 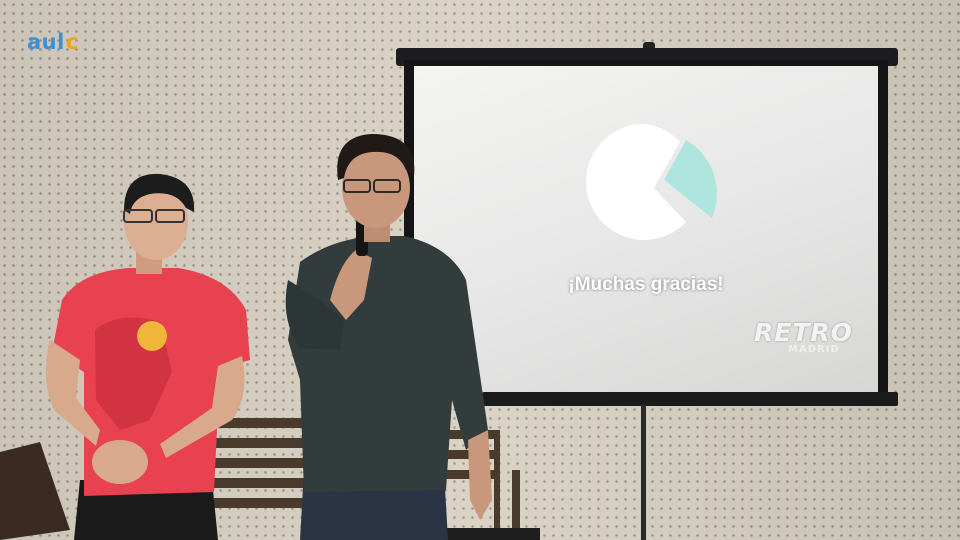 I want to click on person-left, so click(x=147, y=356).